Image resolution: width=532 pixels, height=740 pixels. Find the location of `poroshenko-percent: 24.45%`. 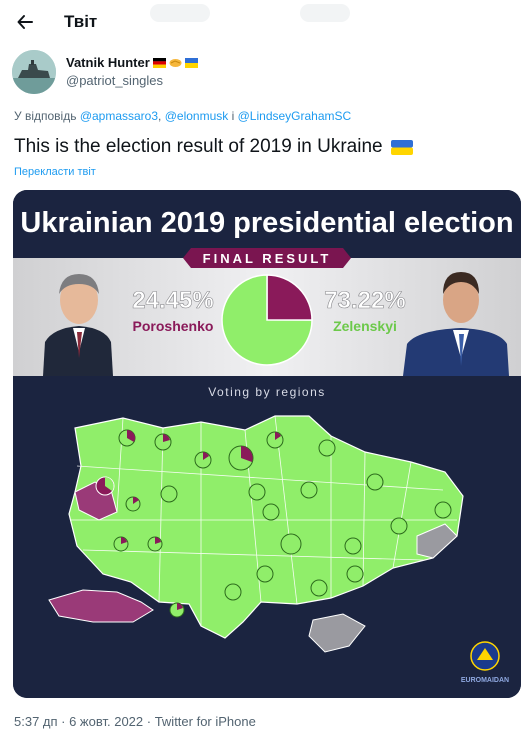

poroshenko-percent: 24.45% is located at coordinates (172, 300).